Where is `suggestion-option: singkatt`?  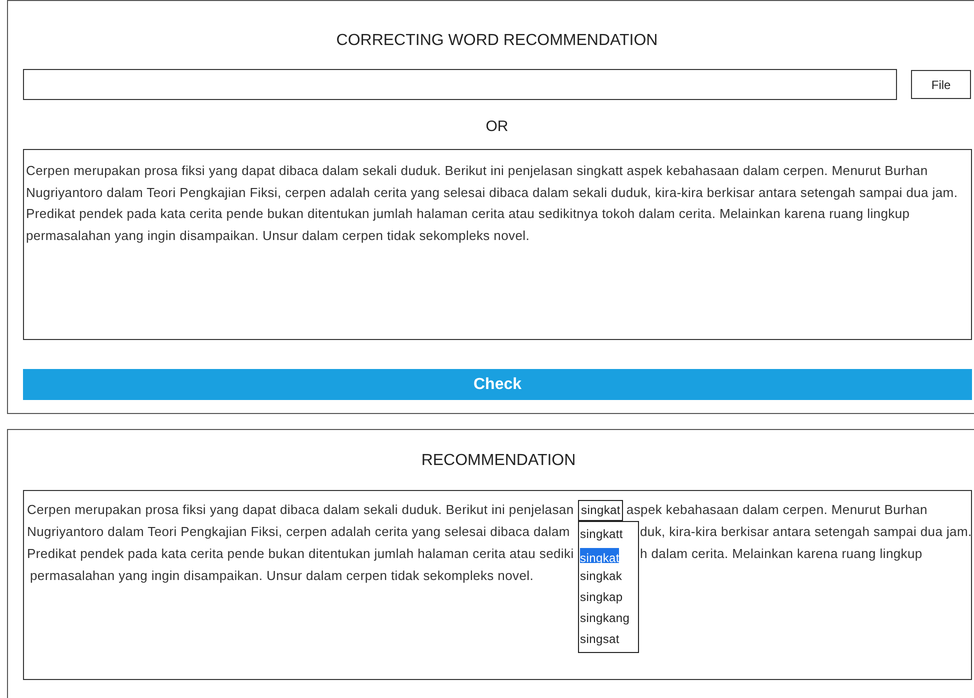
suggestion-option: singkatt is located at coordinates (608, 534).